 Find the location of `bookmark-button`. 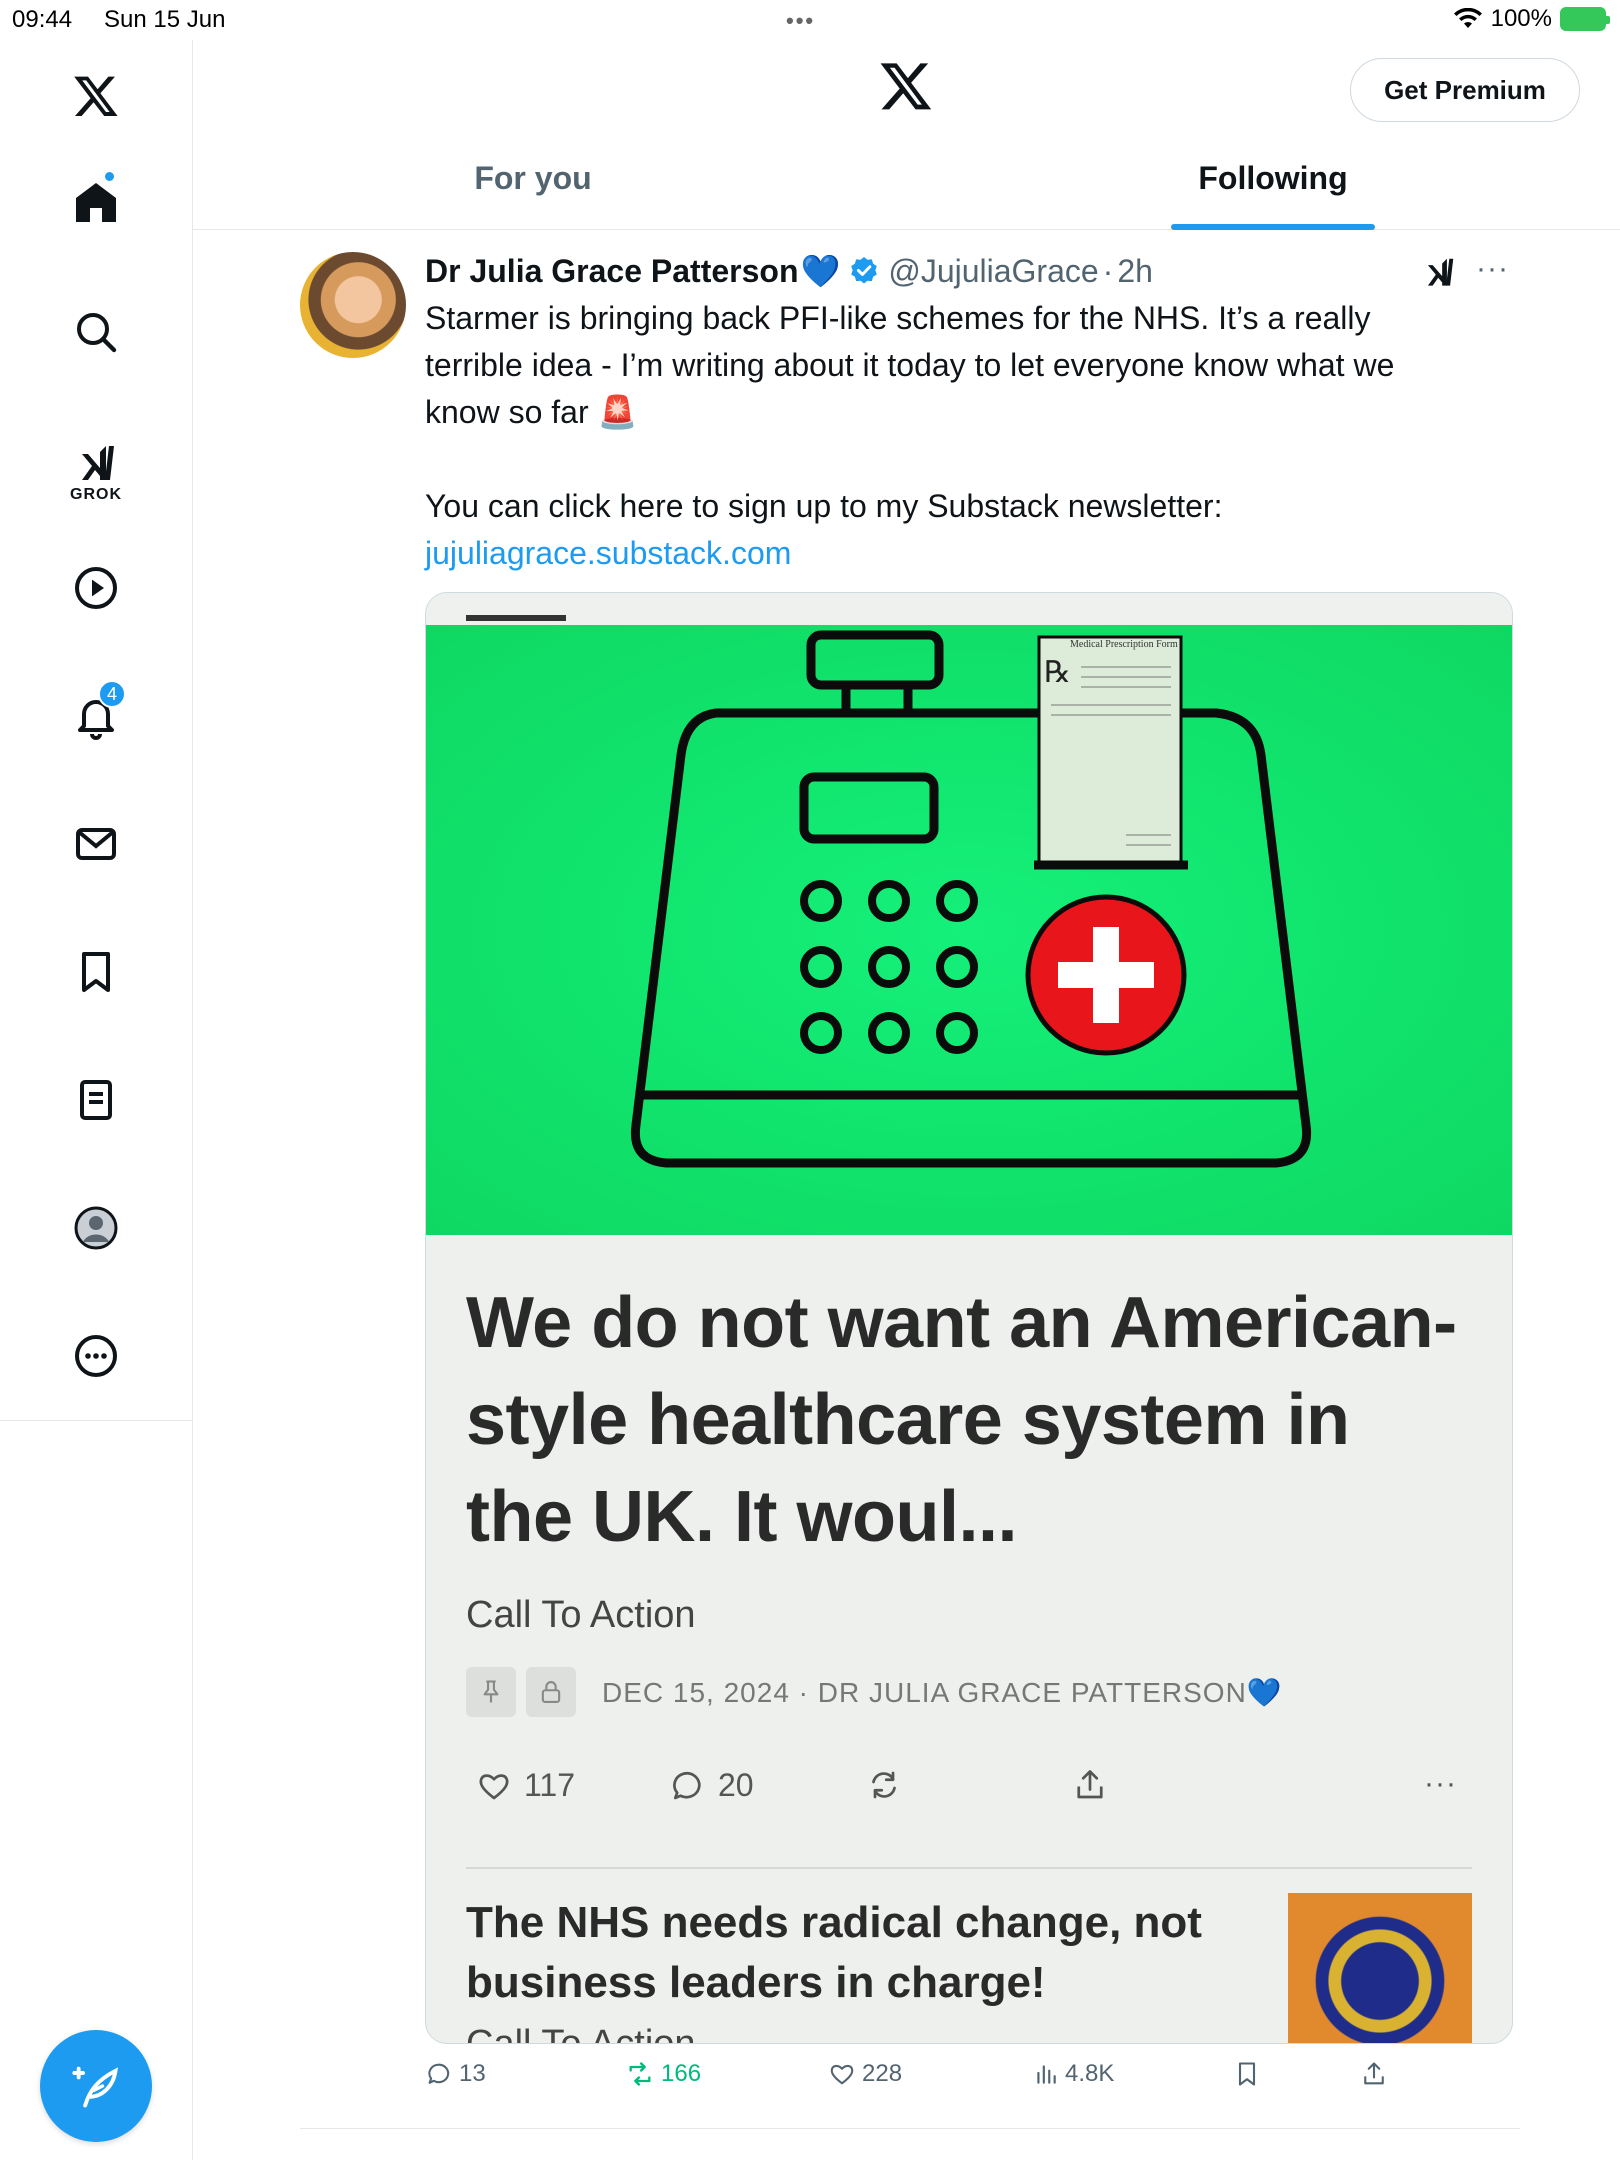

bookmark-button is located at coordinates (1247, 2074).